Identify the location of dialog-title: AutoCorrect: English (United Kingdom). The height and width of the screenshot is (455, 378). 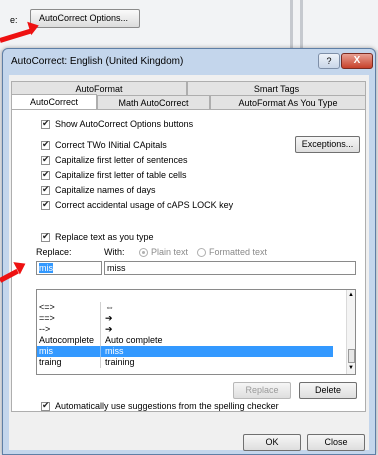
(97, 61).